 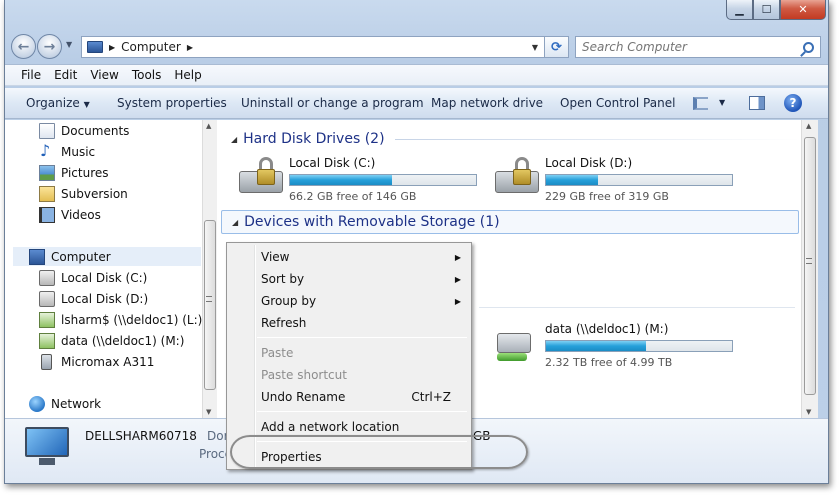 I want to click on nav-label: Documents, so click(x=95, y=130).